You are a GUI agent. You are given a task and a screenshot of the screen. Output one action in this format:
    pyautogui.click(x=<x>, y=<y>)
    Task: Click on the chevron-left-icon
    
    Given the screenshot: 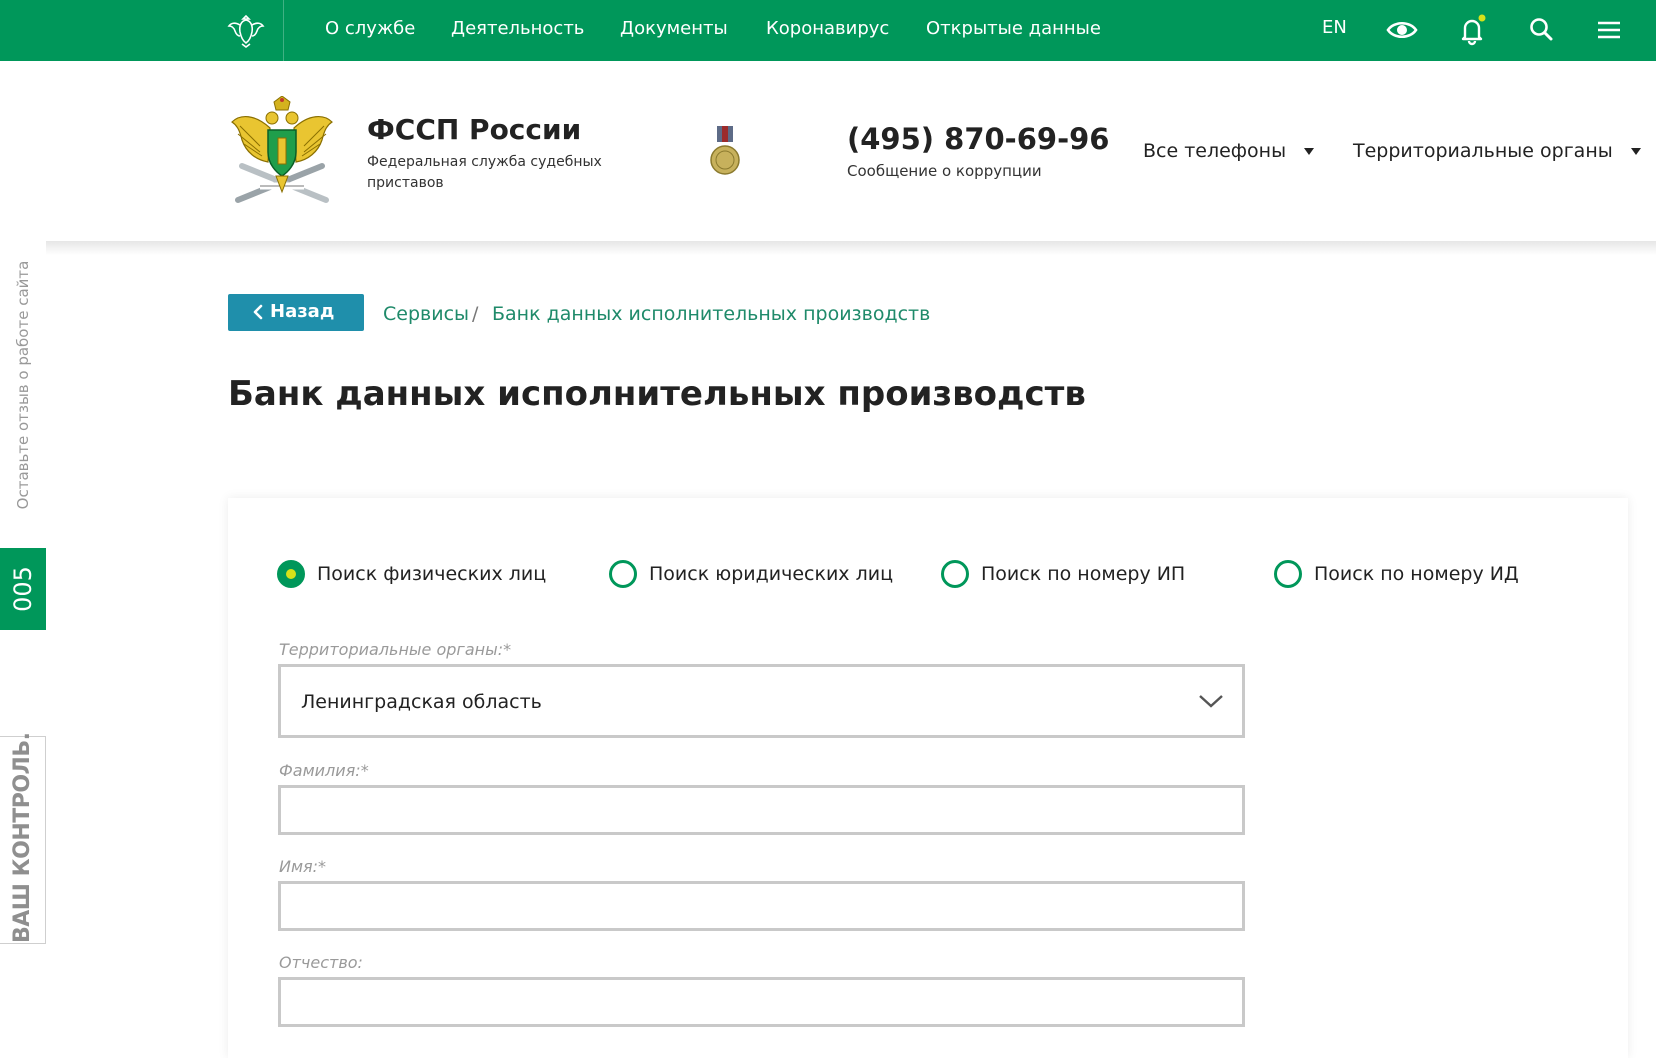 What is the action you would take?
    pyautogui.click(x=258, y=312)
    